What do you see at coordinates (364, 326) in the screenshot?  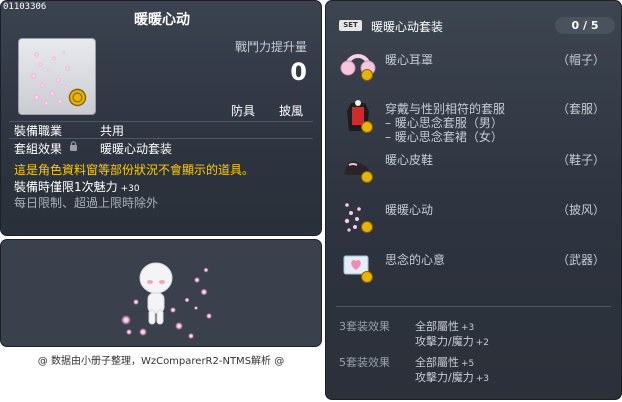 I see `set-effect-3-label: 3套装效果` at bounding box center [364, 326].